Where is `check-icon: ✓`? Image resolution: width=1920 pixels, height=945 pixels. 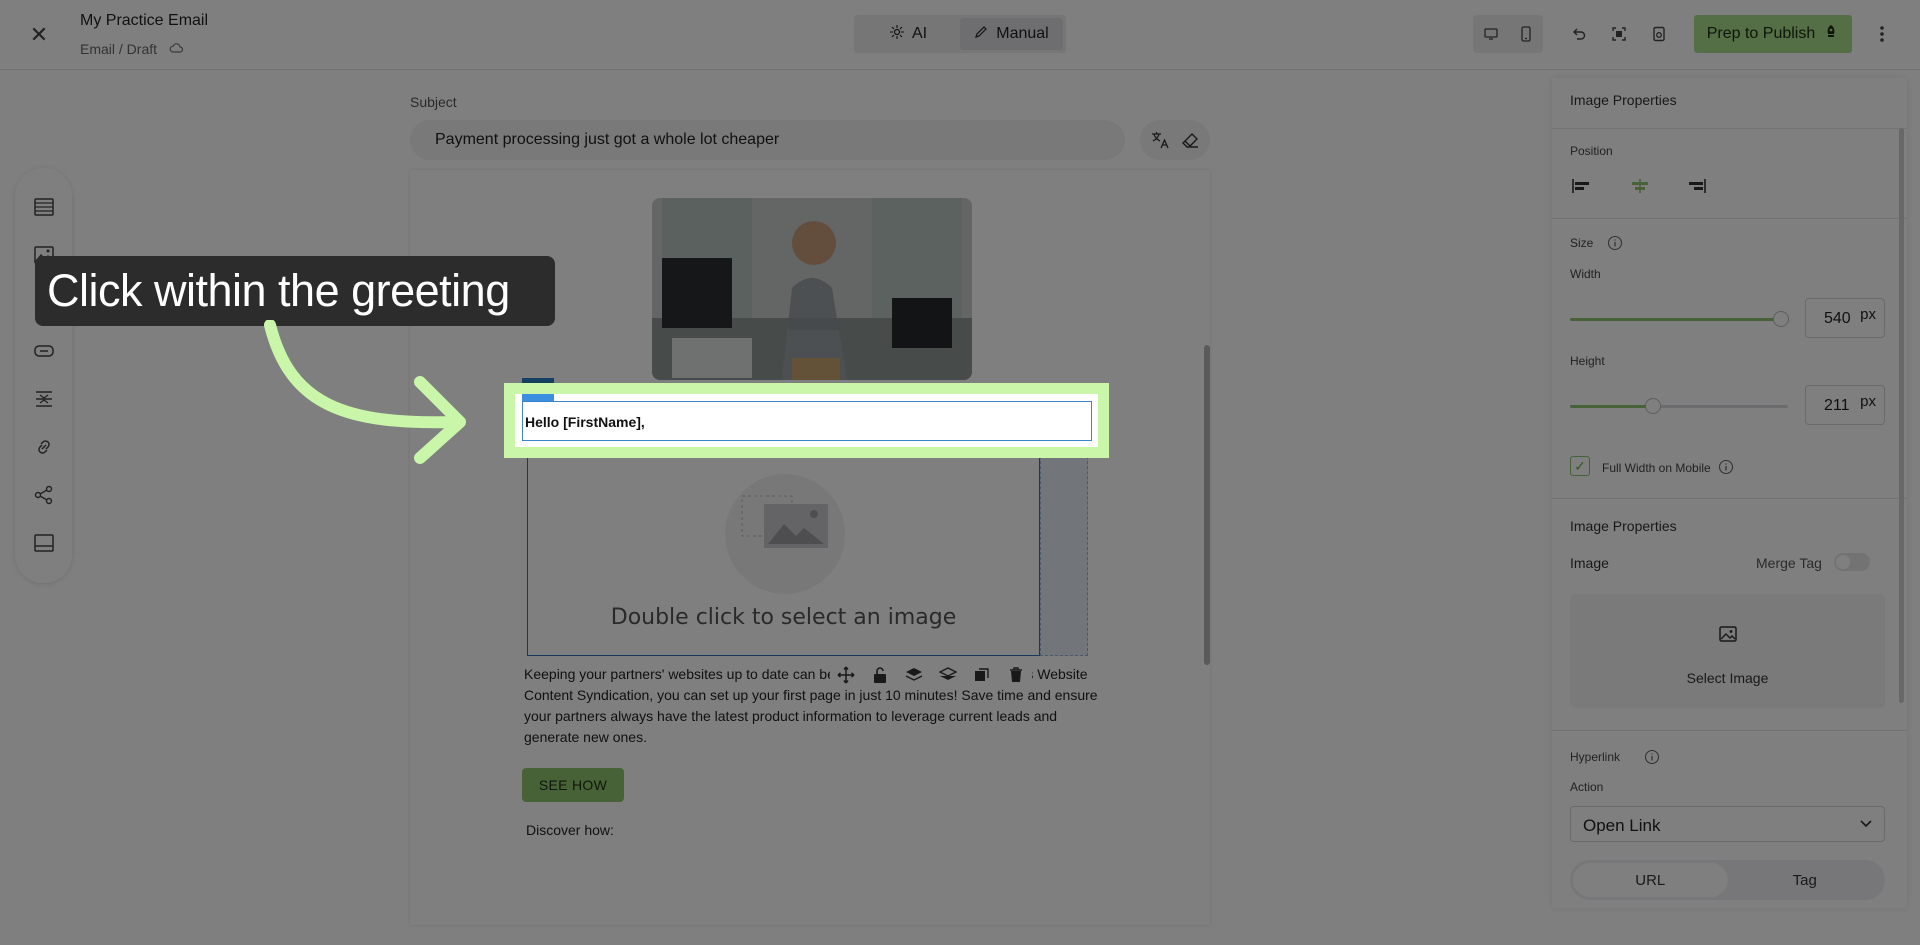
check-icon: ✓ is located at coordinates (1580, 465).